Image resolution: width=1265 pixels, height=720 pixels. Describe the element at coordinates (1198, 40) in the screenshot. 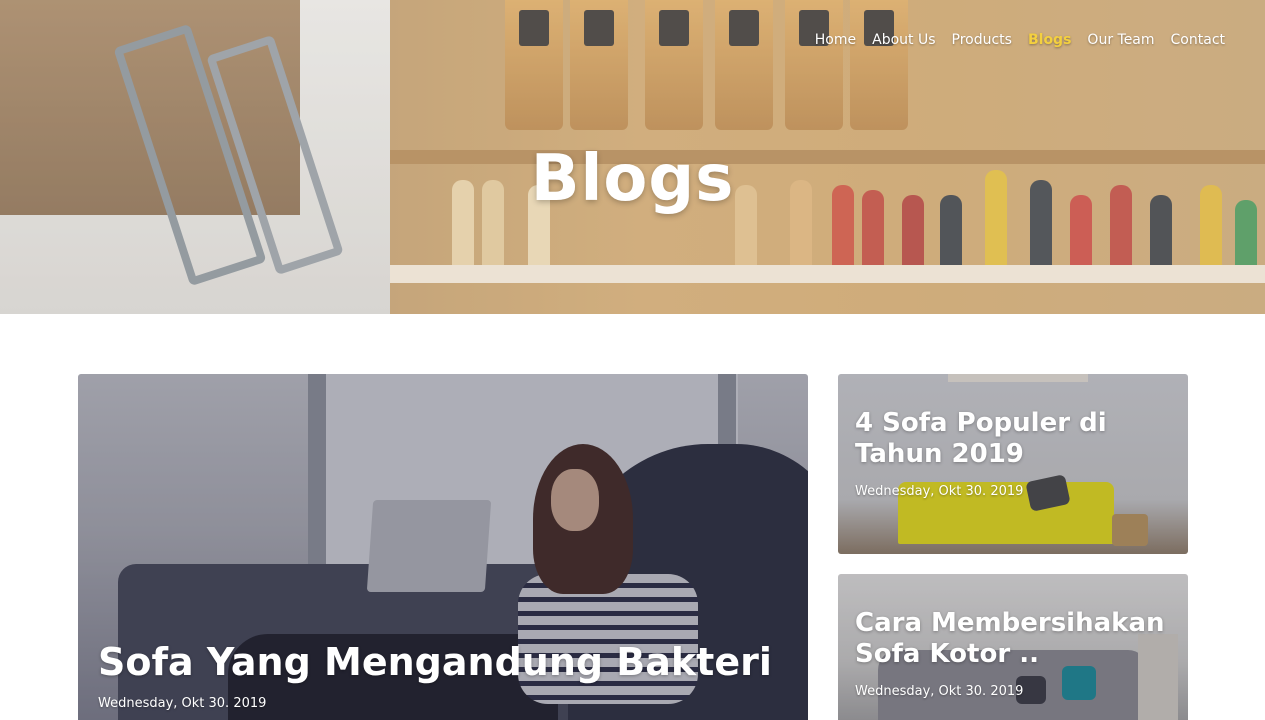

I see `nav-contact: Contact` at that location.